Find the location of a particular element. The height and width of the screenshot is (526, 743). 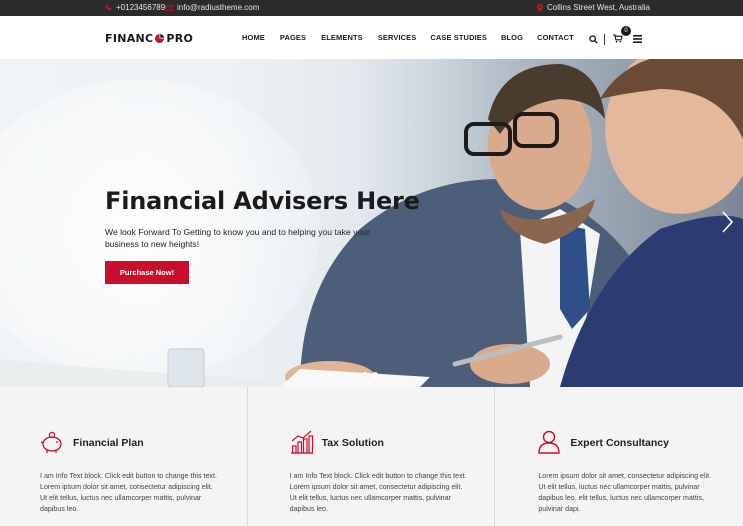

service-title: Expert Consultancy is located at coordinates (619, 443).